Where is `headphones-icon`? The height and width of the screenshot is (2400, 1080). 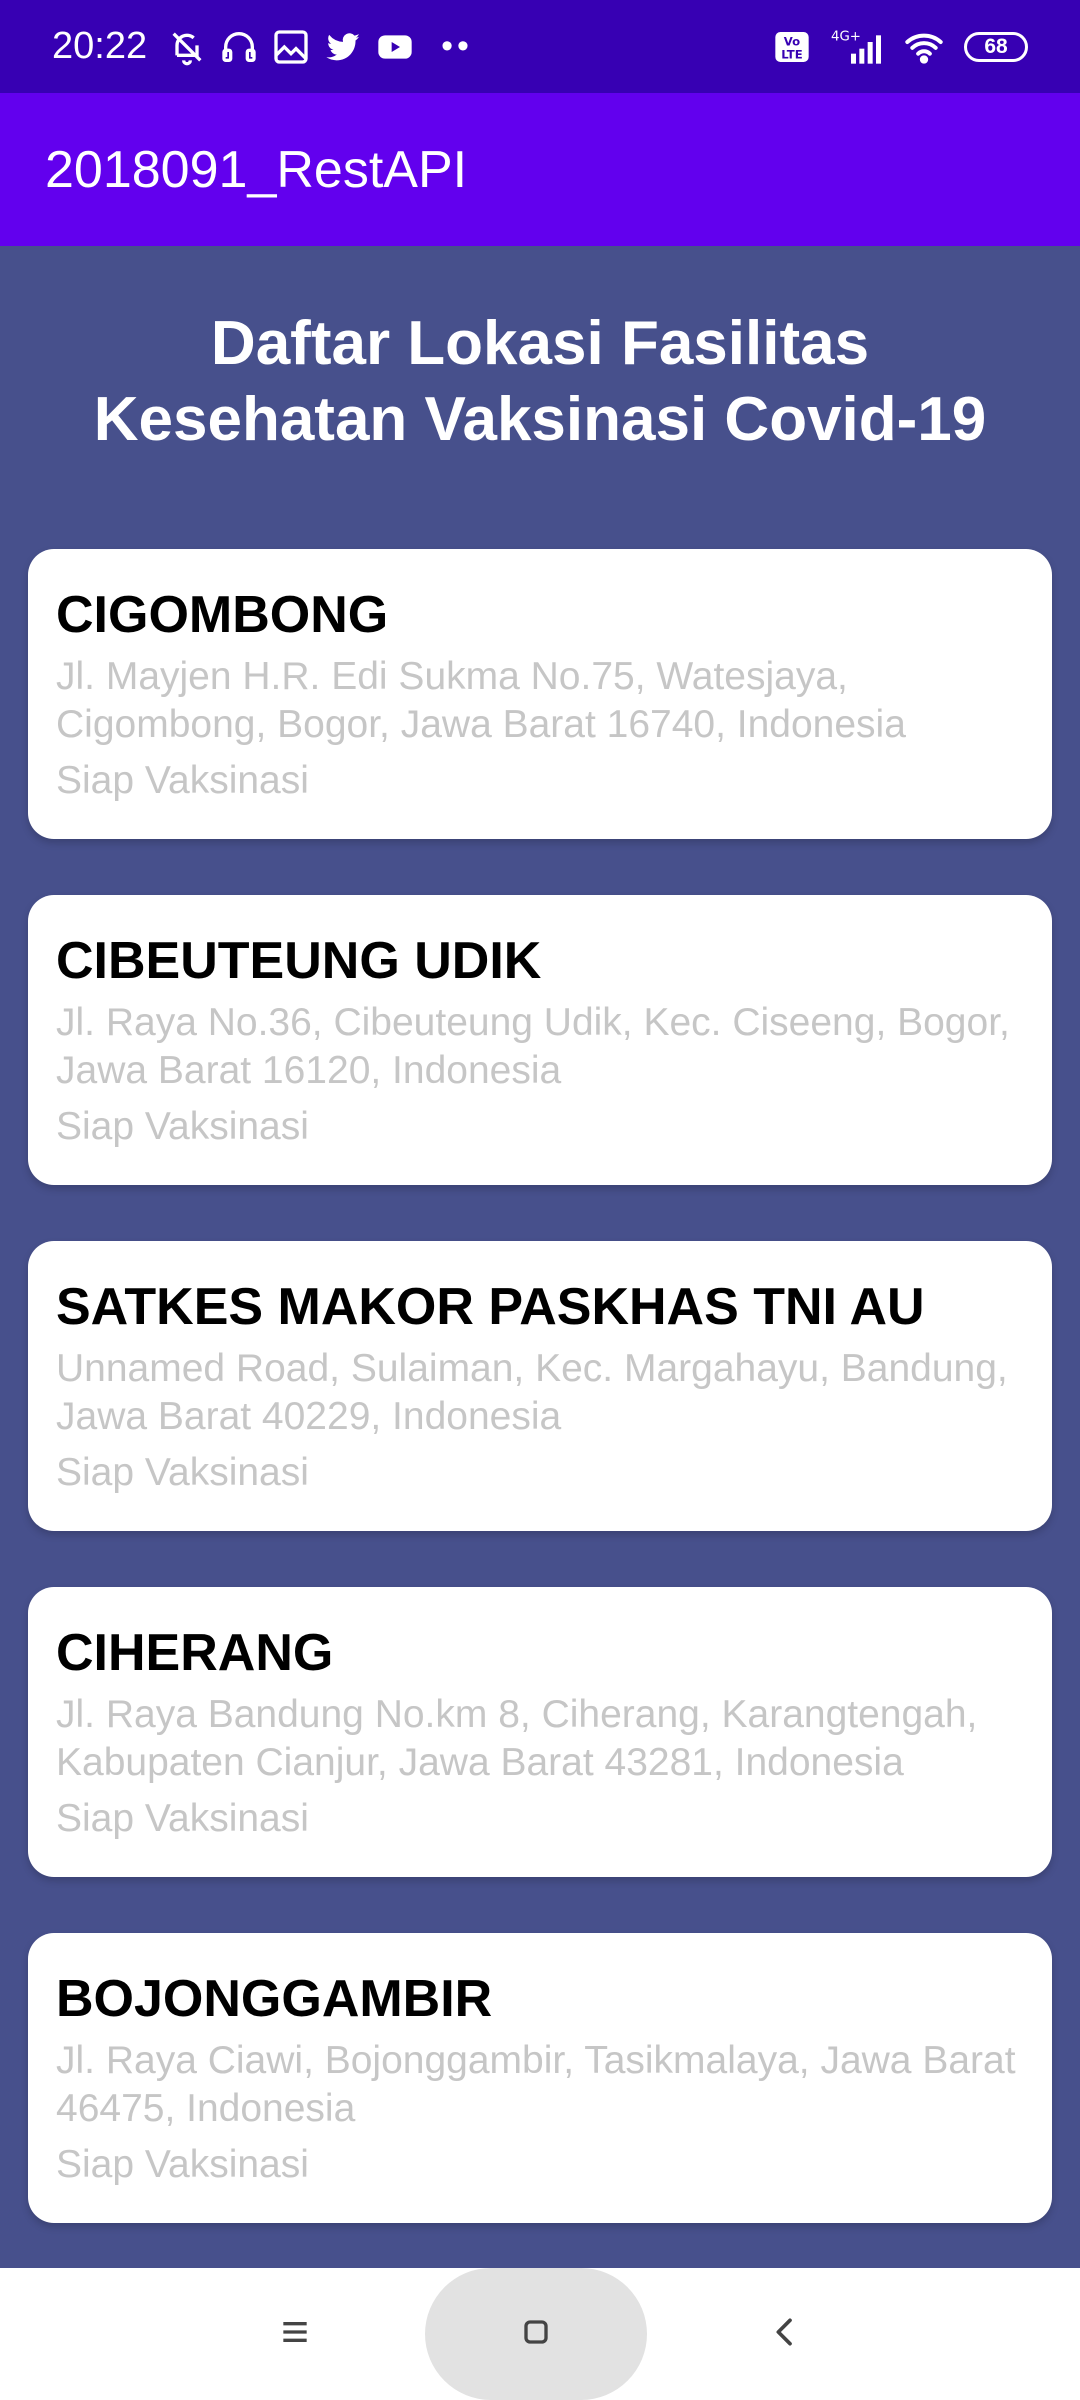
headphones-icon is located at coordinates (239, 47).